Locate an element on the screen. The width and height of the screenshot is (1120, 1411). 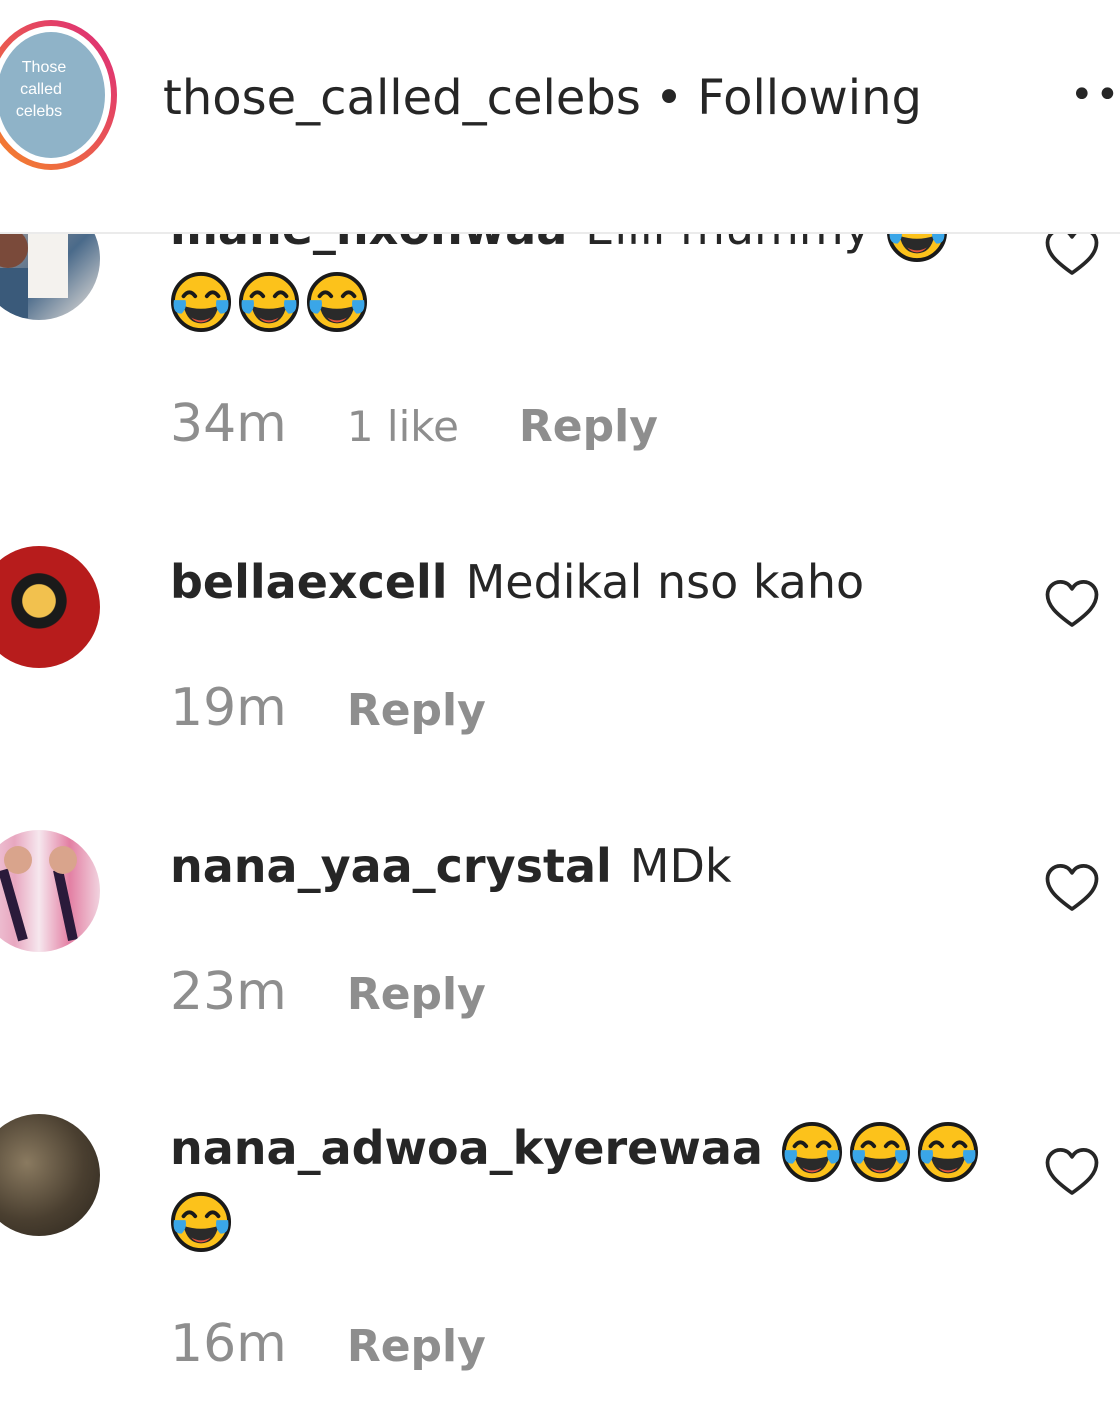
header-title: those_called_celebs • Following is located at coordinates (542, 98).